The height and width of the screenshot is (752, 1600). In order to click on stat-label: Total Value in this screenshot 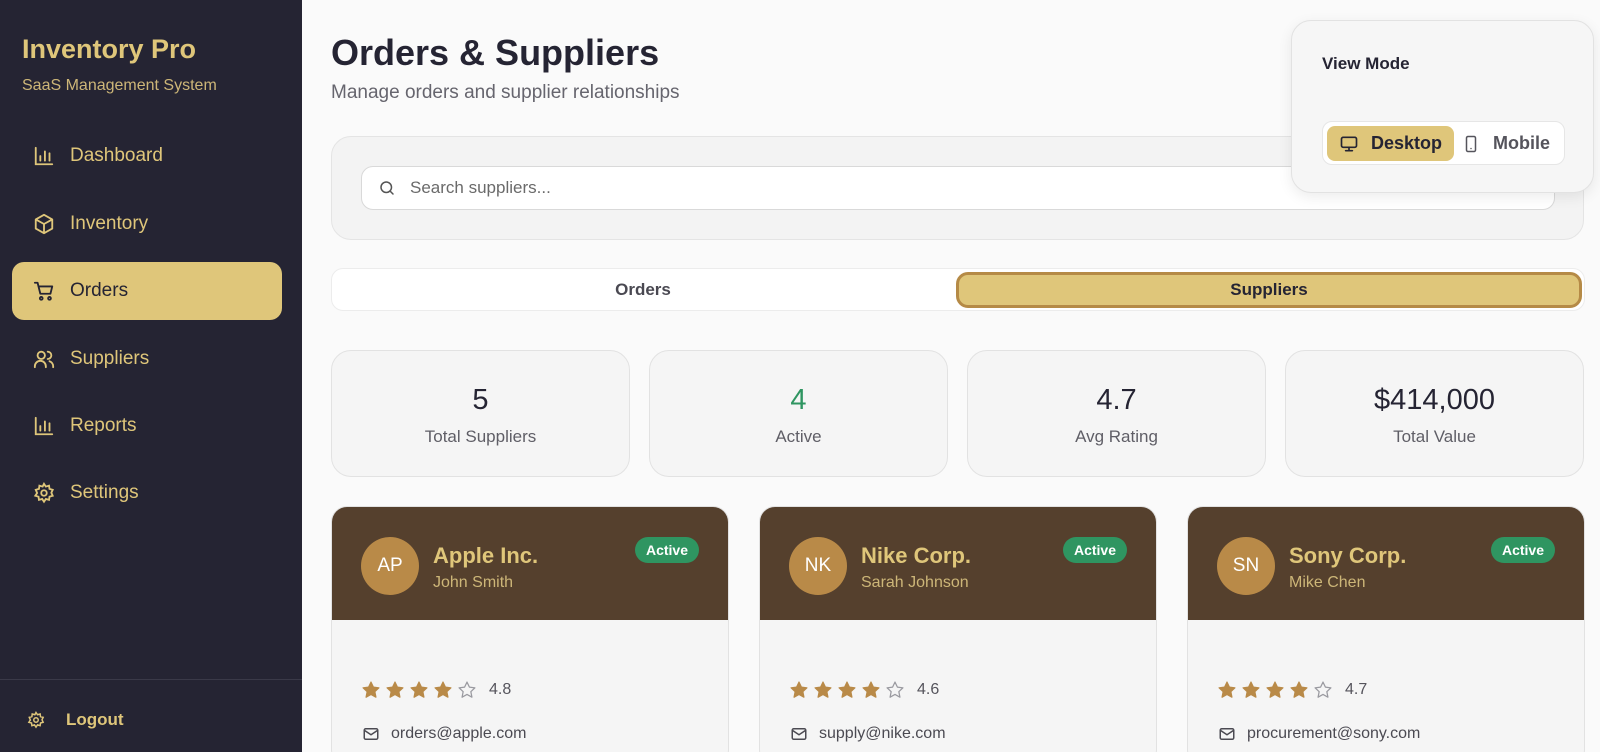, I will do `click(1434, 436)`.